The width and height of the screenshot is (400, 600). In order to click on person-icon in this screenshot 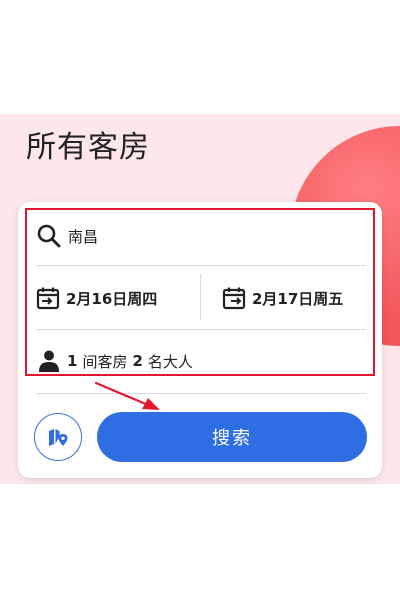, I will do `click(49, 361)`.